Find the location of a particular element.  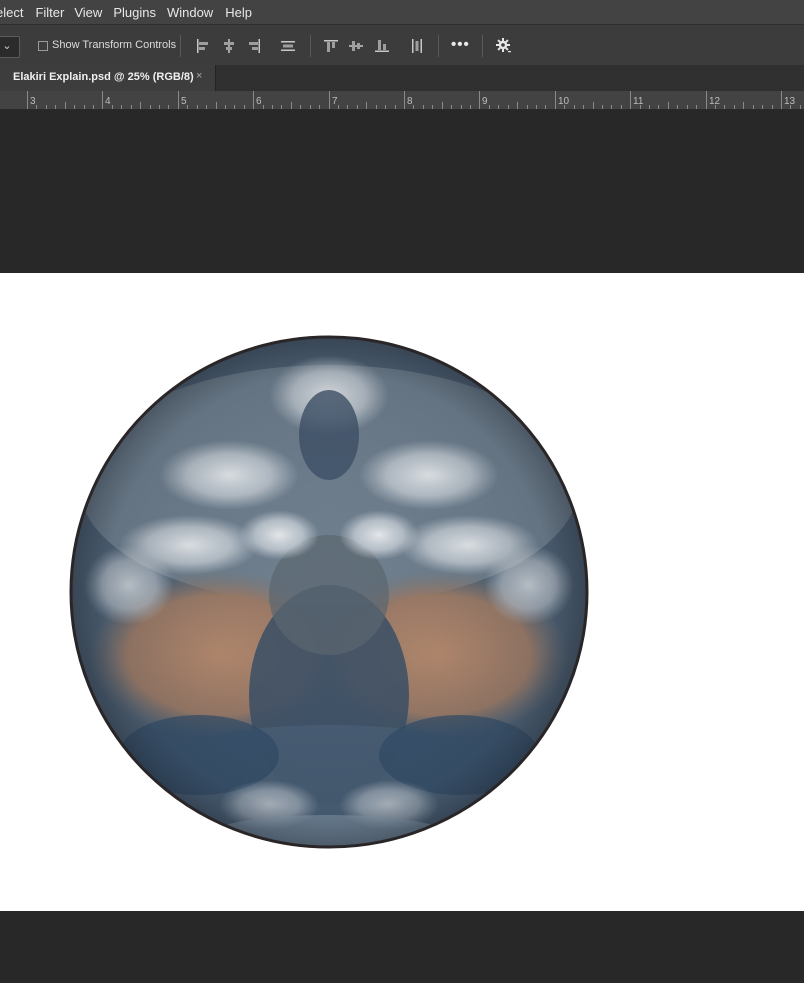

align-right-edges-icon is located at coordinates (254, 46).